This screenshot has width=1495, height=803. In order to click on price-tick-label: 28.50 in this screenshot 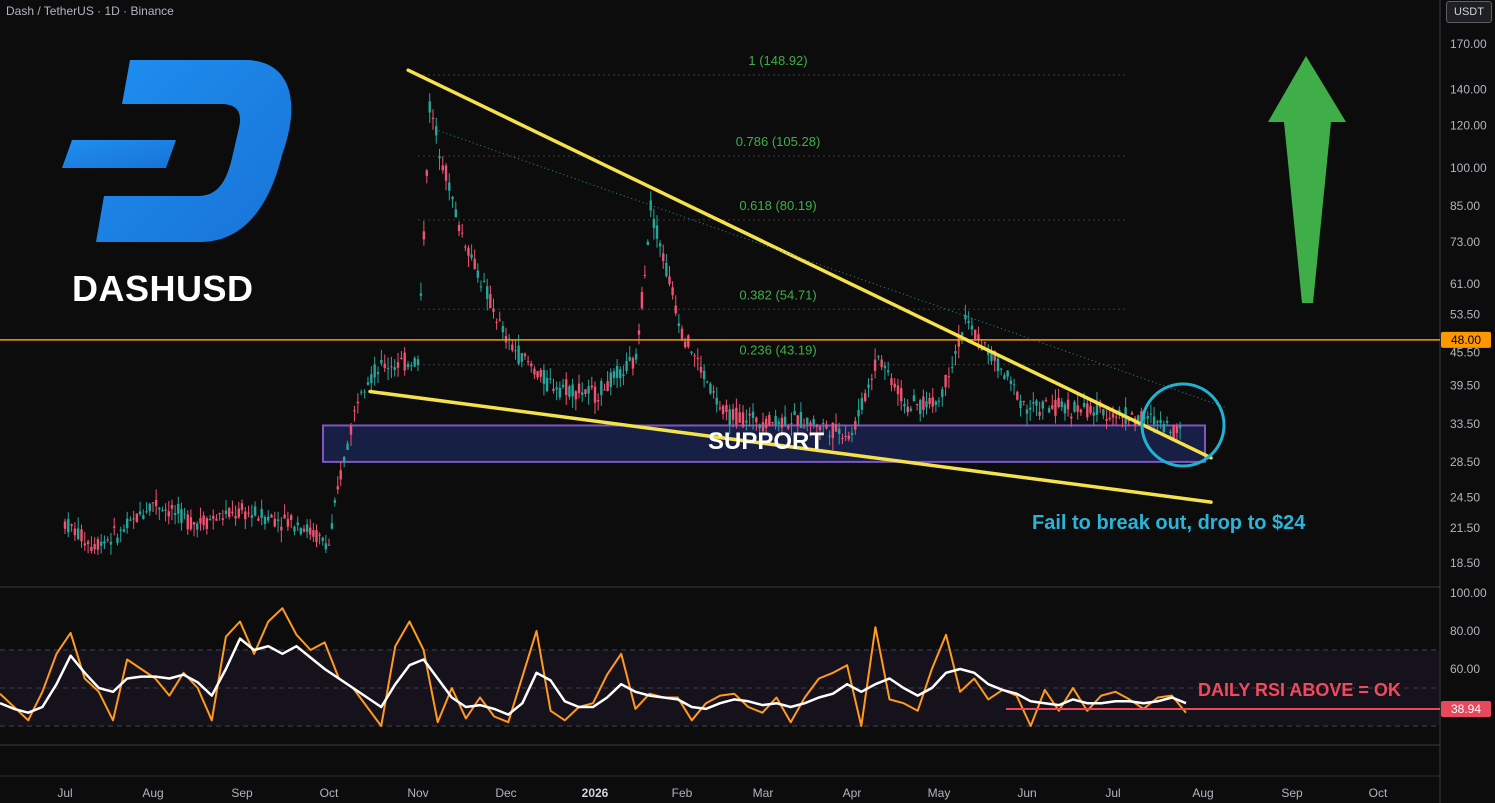, I will do `click(1465, 462)`.